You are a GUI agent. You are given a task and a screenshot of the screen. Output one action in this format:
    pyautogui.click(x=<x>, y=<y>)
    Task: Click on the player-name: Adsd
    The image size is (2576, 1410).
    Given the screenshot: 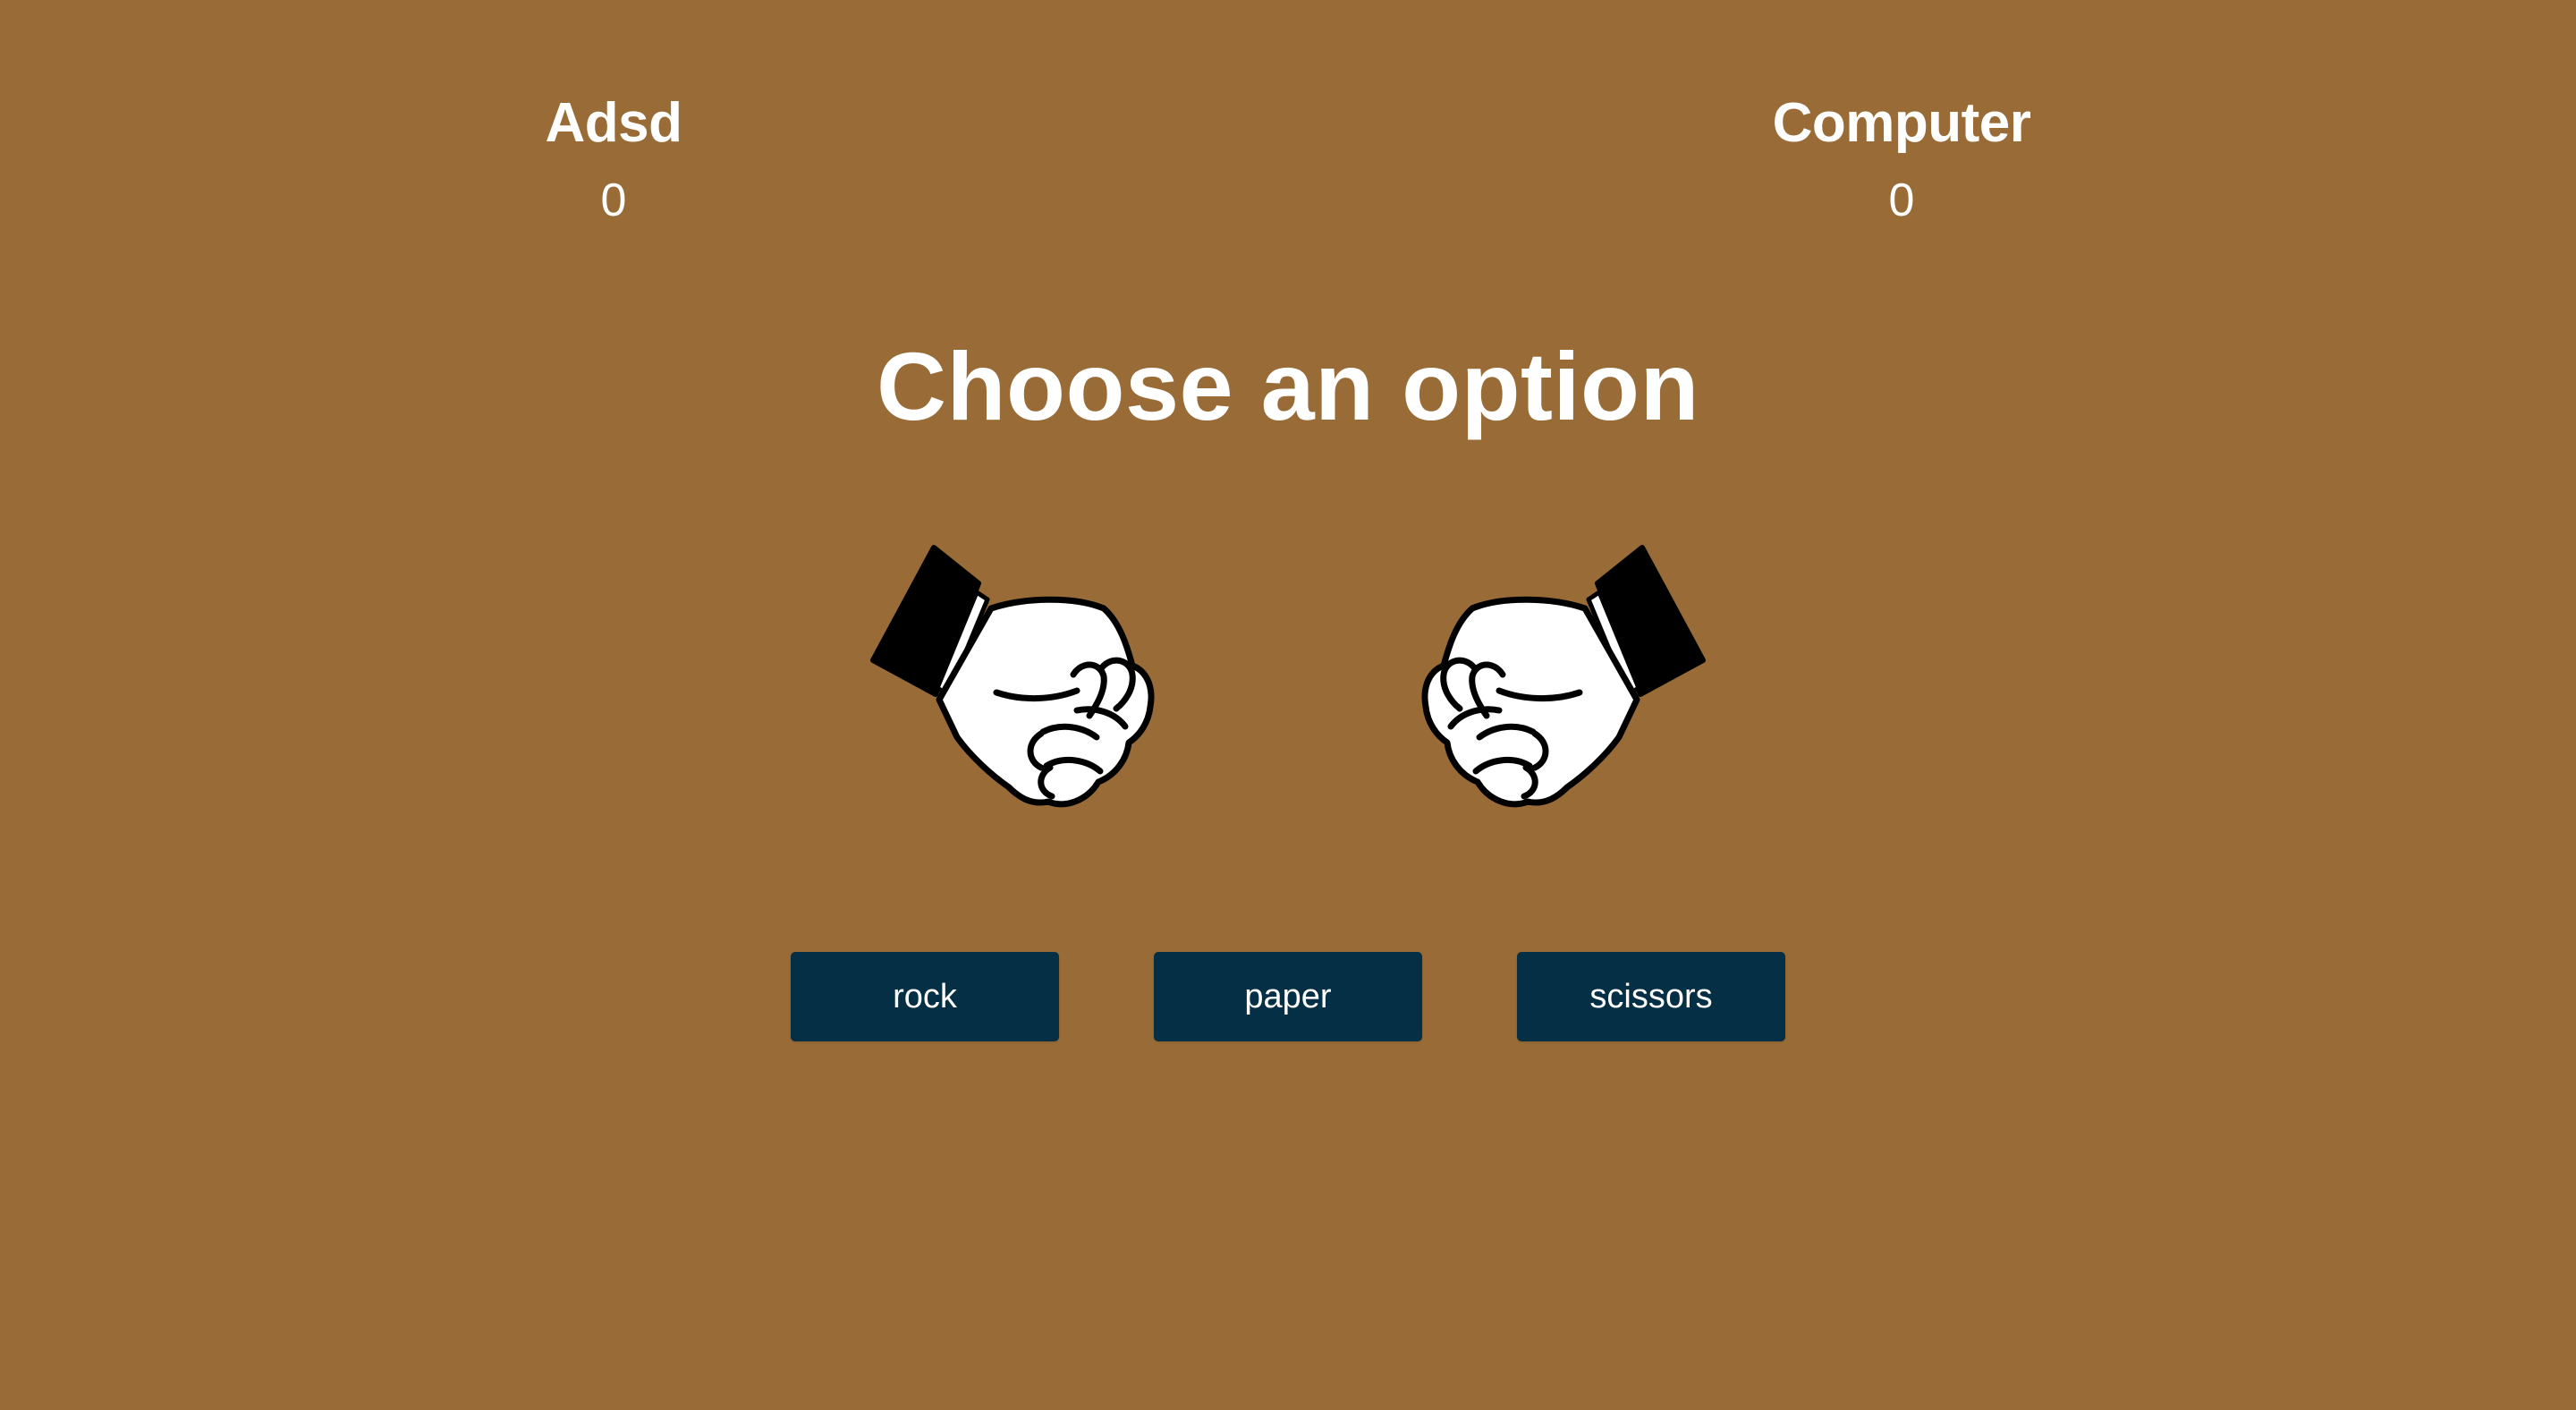 What is the action you would take?
    pyautogui.click(x=614, y=123)
    